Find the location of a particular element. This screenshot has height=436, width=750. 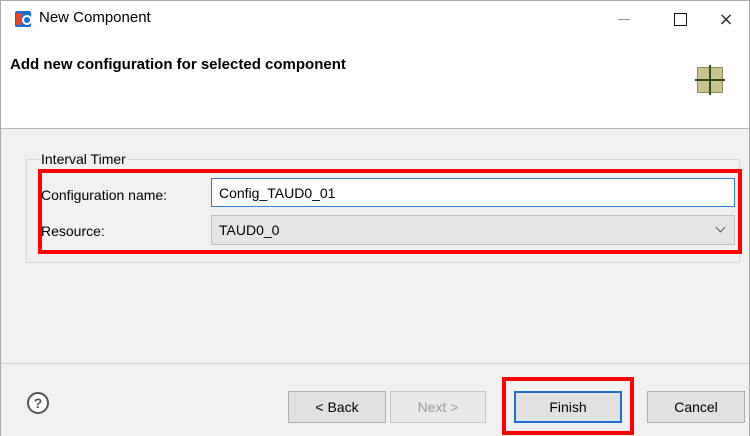

maximize-button is located at coordinates (680, 19).